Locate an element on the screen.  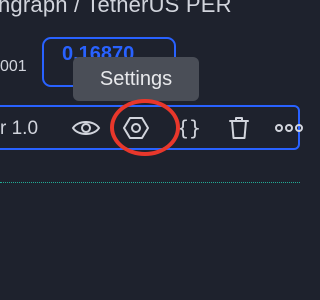
eye-icon is located at coordinates (86, 128).